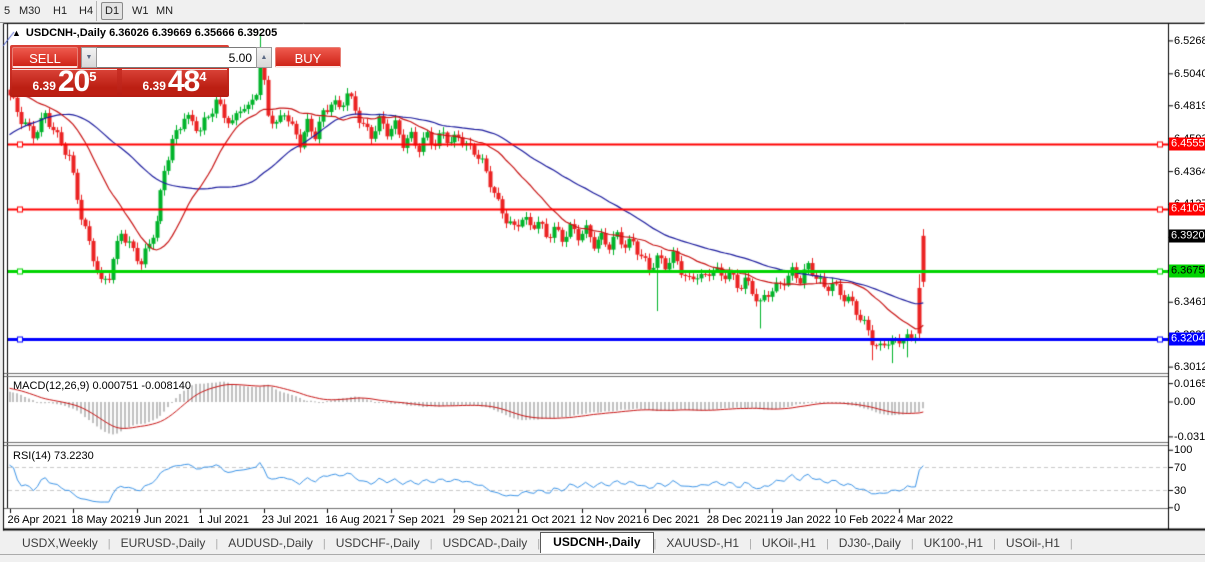  I want to click on date-axis-label: 28 Dec 2021, so click(738, 520).